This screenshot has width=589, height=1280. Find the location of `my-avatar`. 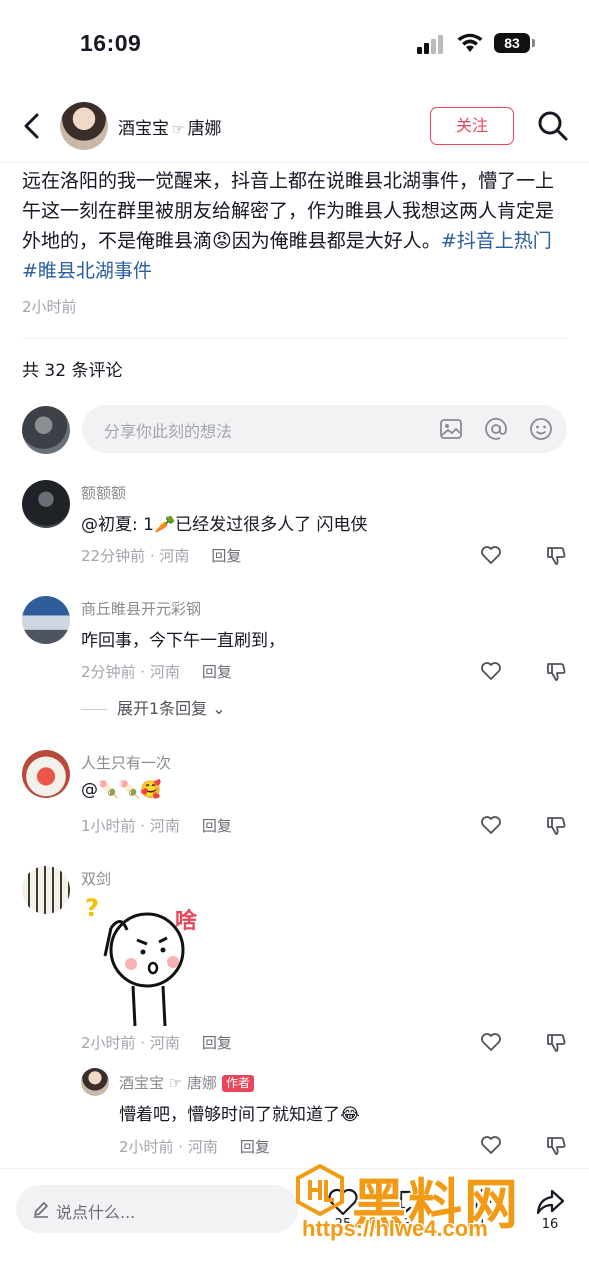

my-avatar is located at coordinates (46, 430).